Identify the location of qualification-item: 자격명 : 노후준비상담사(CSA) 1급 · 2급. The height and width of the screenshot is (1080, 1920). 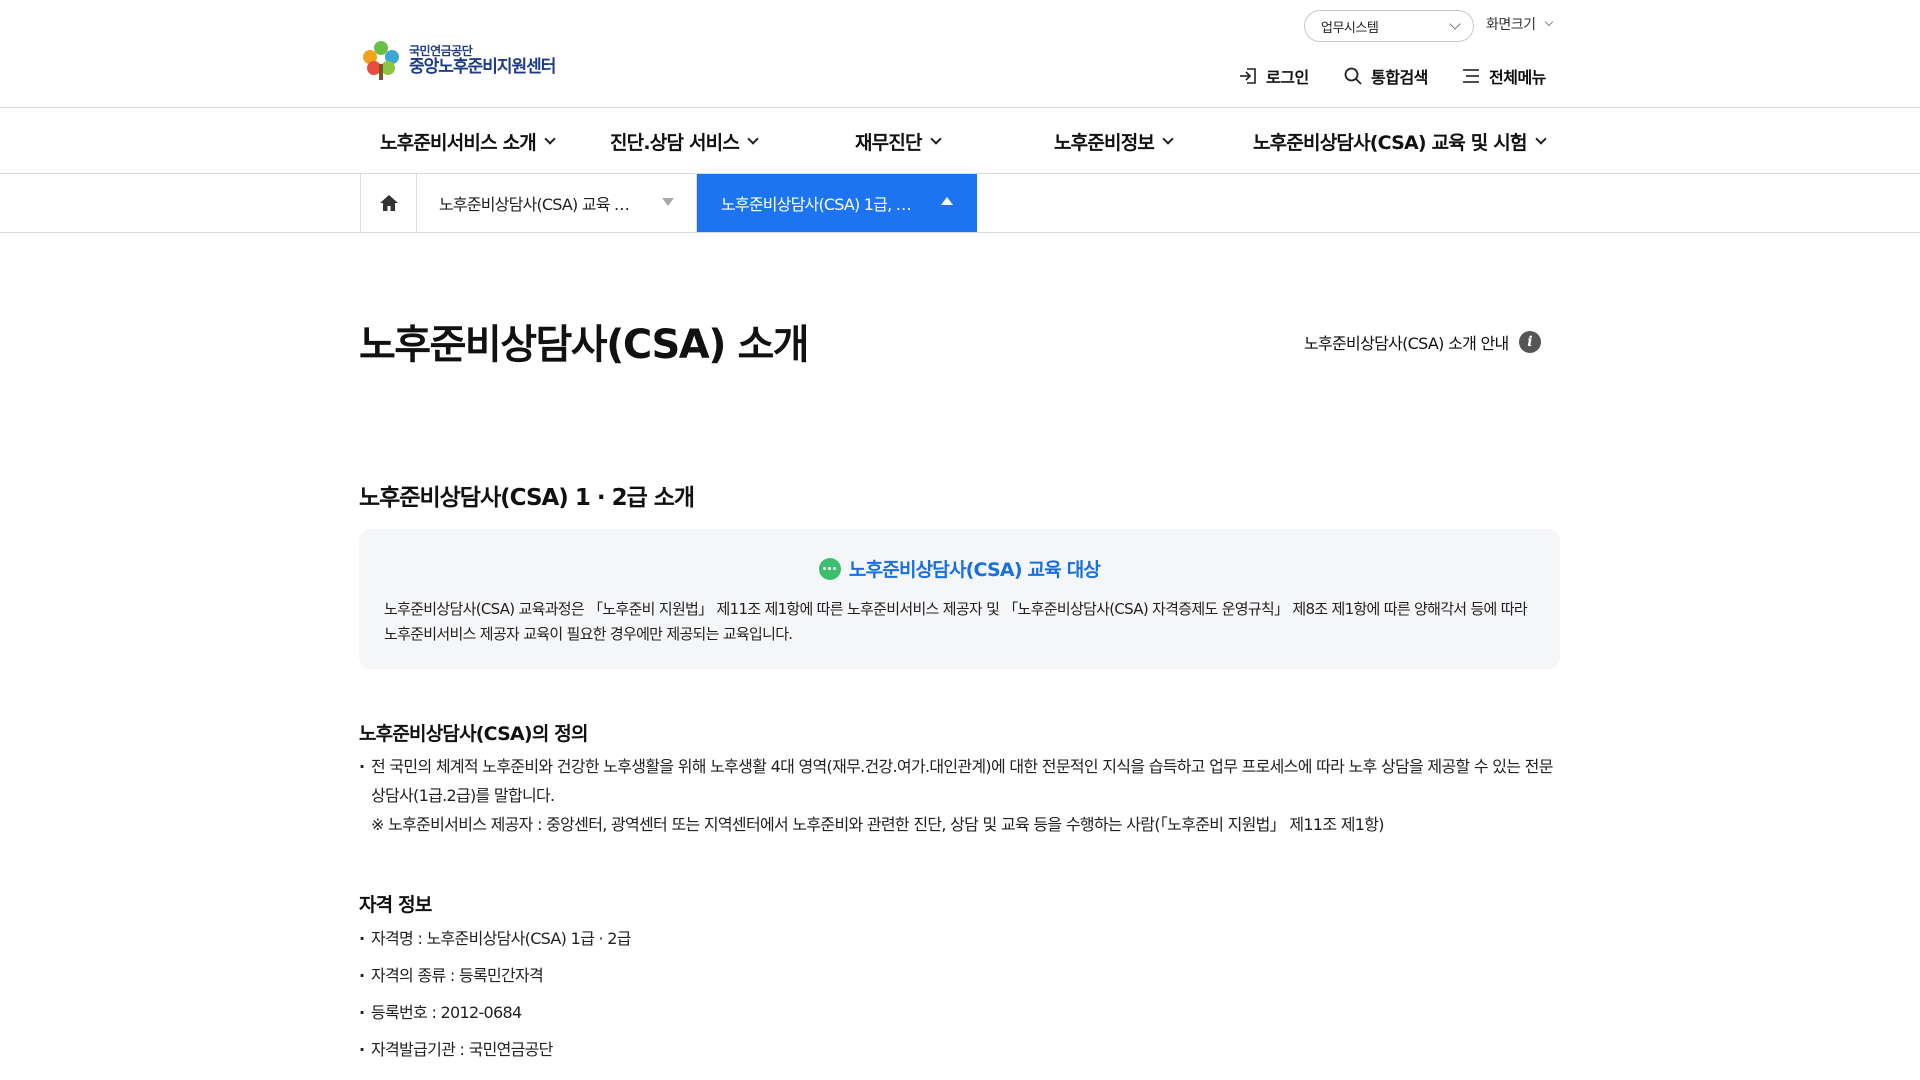
(964, 938).